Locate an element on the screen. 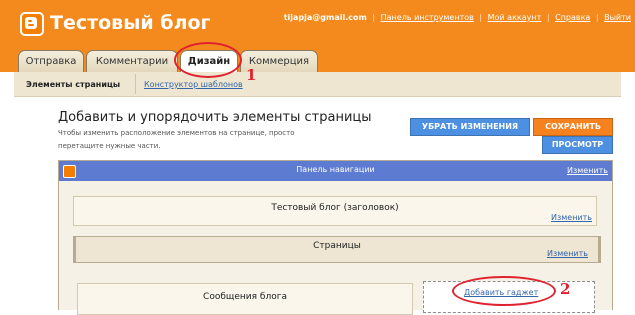  divider is located at coordinates (135, 84).